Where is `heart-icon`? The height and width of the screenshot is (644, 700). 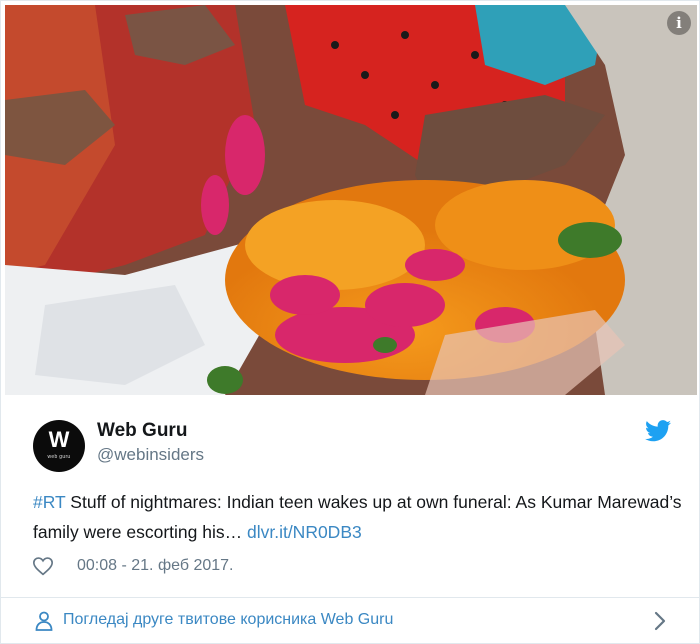
heart-icon is located at coordinates (43, 566).